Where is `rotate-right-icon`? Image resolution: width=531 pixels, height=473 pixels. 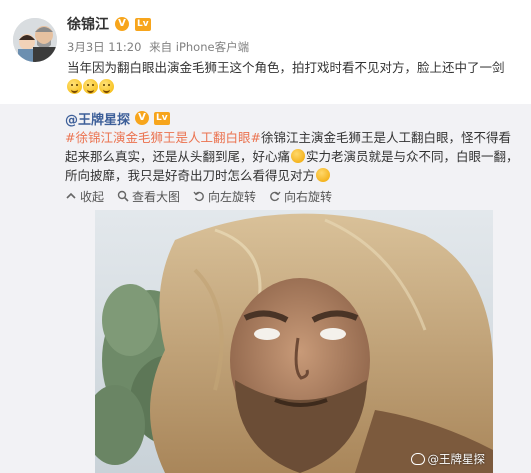 rotate-right-icon is located at coordinates (275, 196).